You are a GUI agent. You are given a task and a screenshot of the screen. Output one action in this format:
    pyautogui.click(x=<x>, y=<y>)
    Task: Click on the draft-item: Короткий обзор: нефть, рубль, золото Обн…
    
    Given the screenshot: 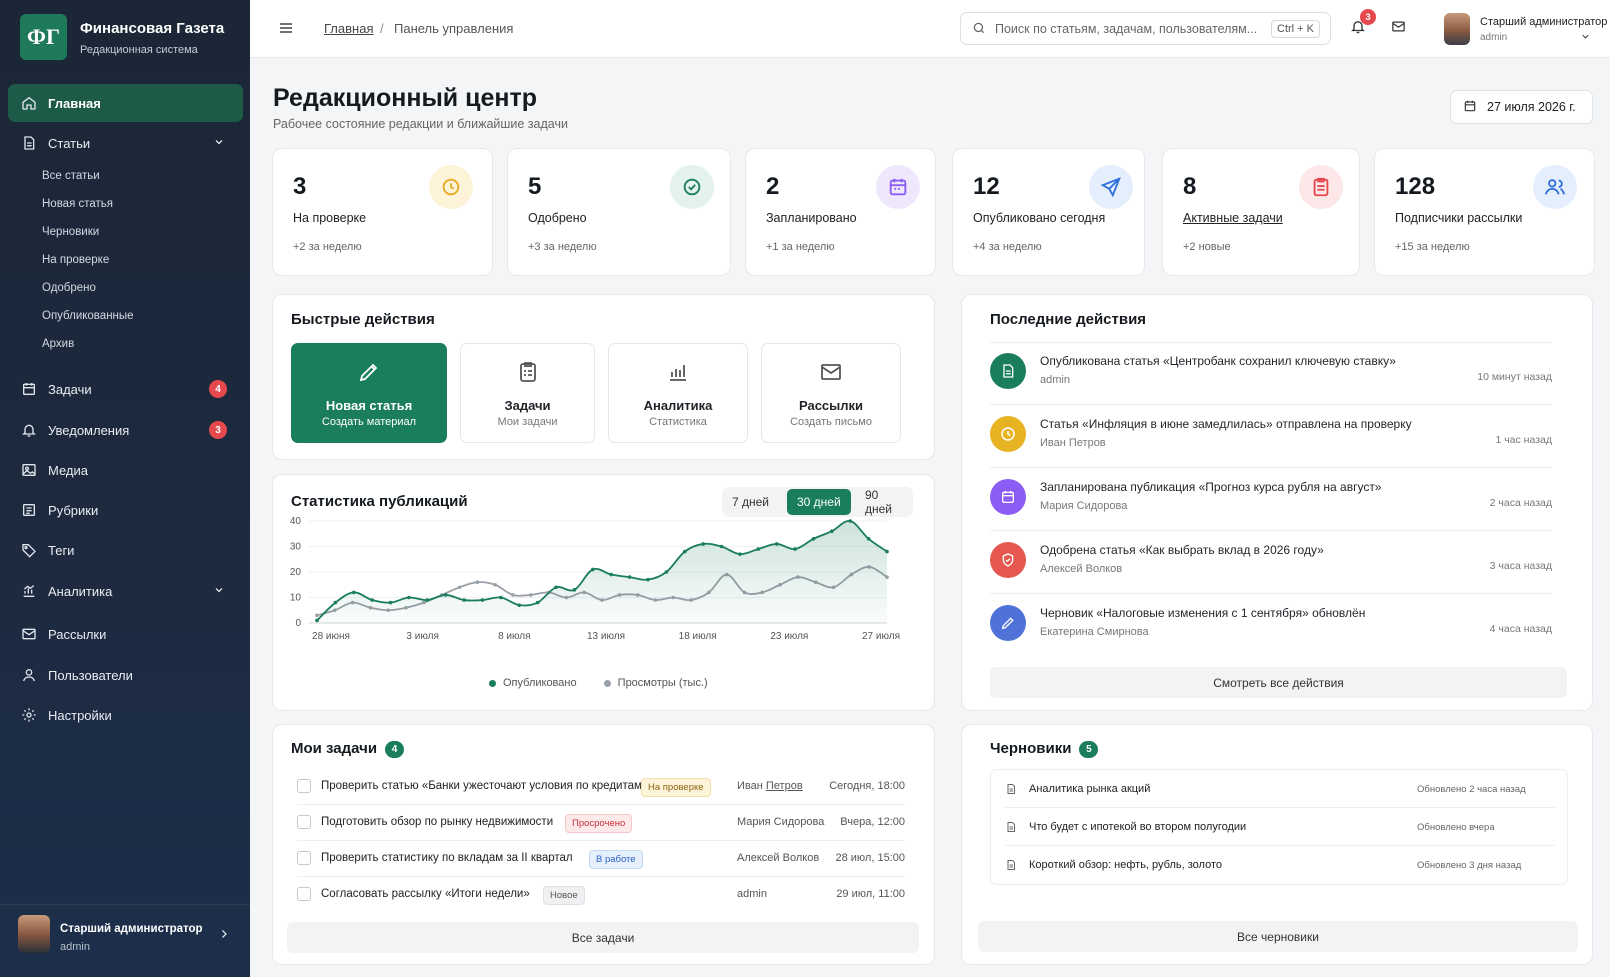 What is the action you would take?
    pyautogui.click(x=1280, y=865)
    